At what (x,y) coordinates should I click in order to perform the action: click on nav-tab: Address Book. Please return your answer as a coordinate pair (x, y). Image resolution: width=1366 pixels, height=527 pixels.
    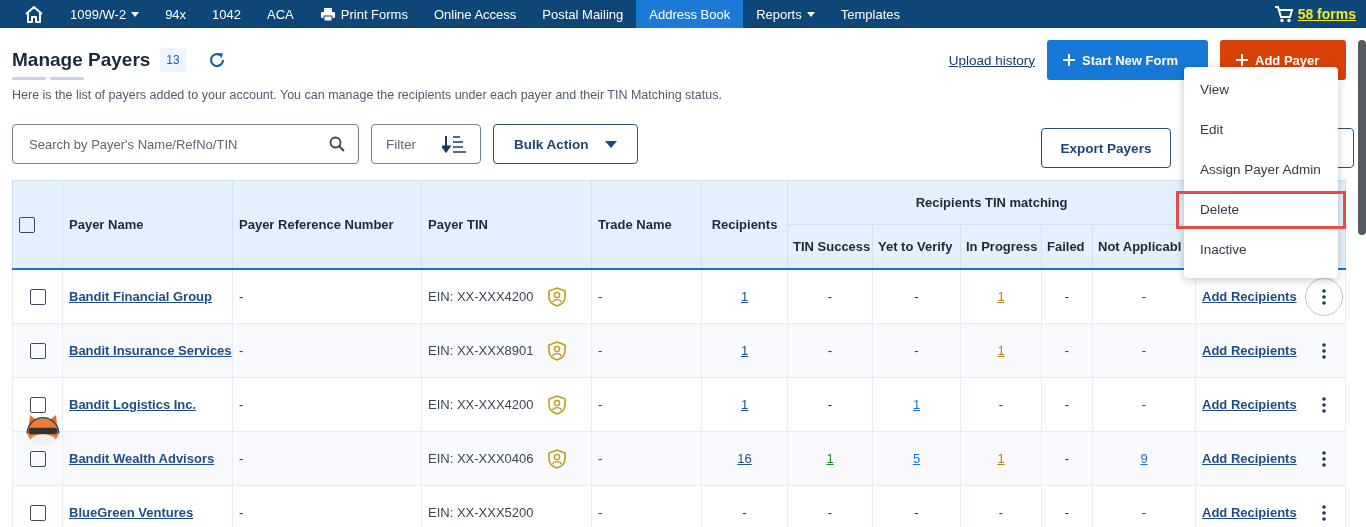
    Looking at the image, I should click on (690, 14).